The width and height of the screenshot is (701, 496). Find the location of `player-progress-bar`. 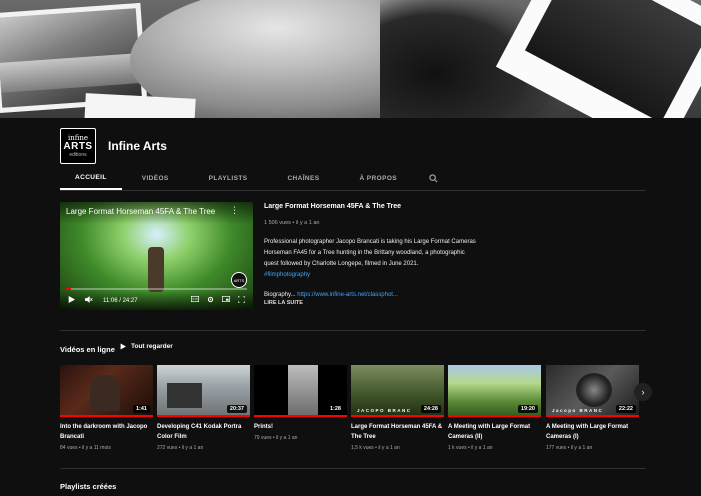

player-progress-bar is located at coordinates (156, 289).